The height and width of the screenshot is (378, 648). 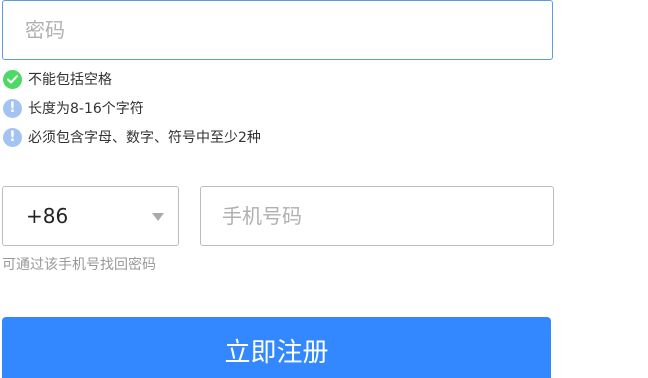 I want to click on check-circle-icon, so click(x=12, y=79).